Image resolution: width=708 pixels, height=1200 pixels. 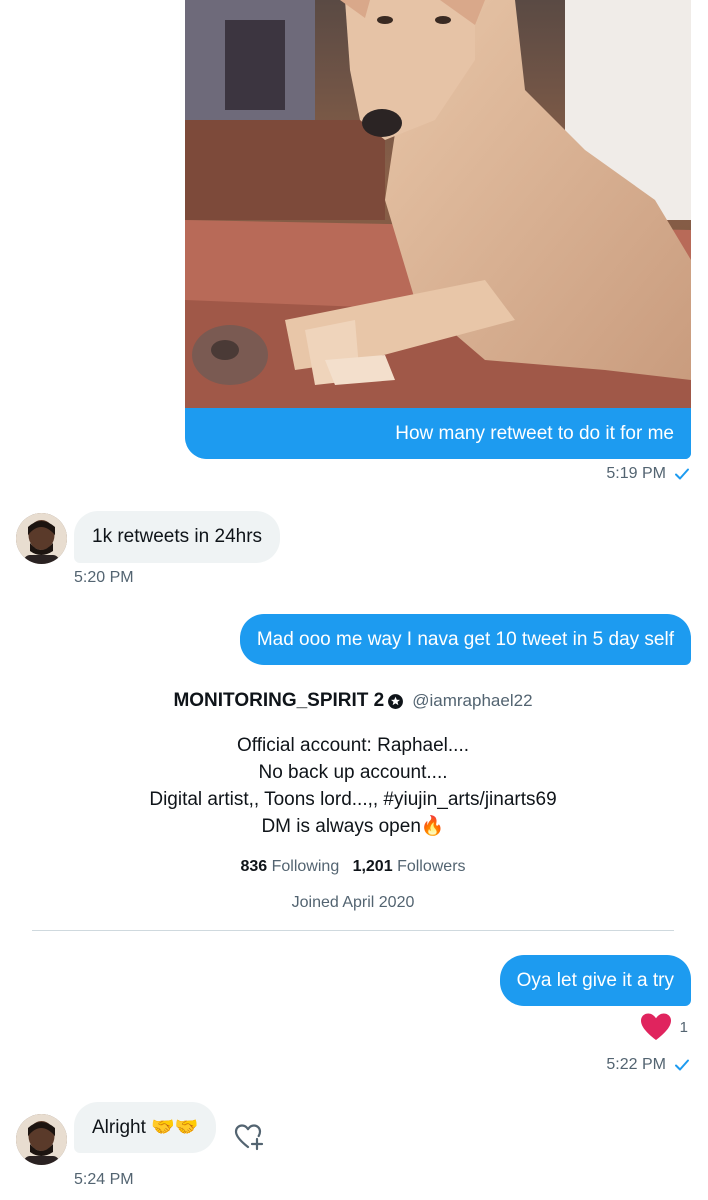 I want to click on image-caption: How many retweet to do it for me, so click(x=438, y=433).